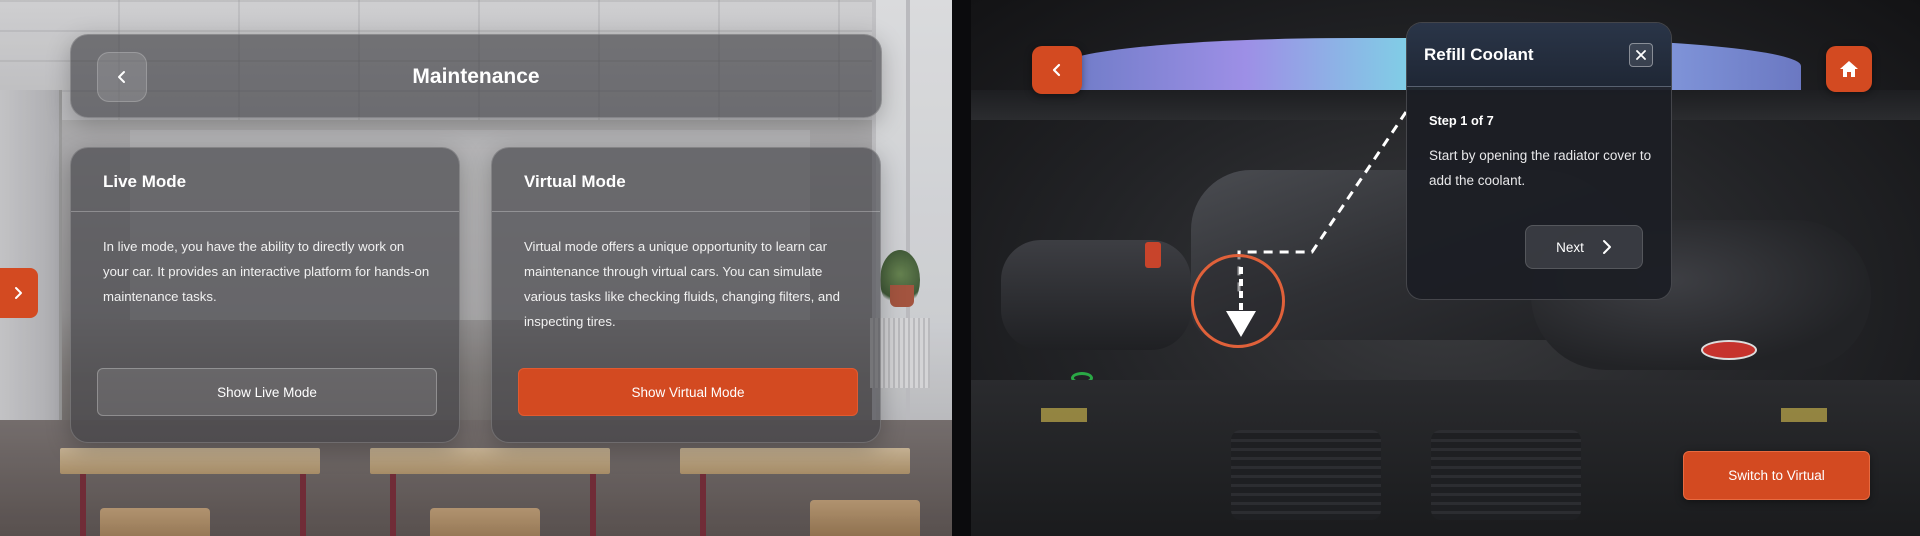 Image resolution: width=1920 pixels, height=536 pixels. What do you see at coordinates (575, 181) in the screenshot?
I see `virtual-mode-title: Virtual Mode` at bounding box center [575, 181].